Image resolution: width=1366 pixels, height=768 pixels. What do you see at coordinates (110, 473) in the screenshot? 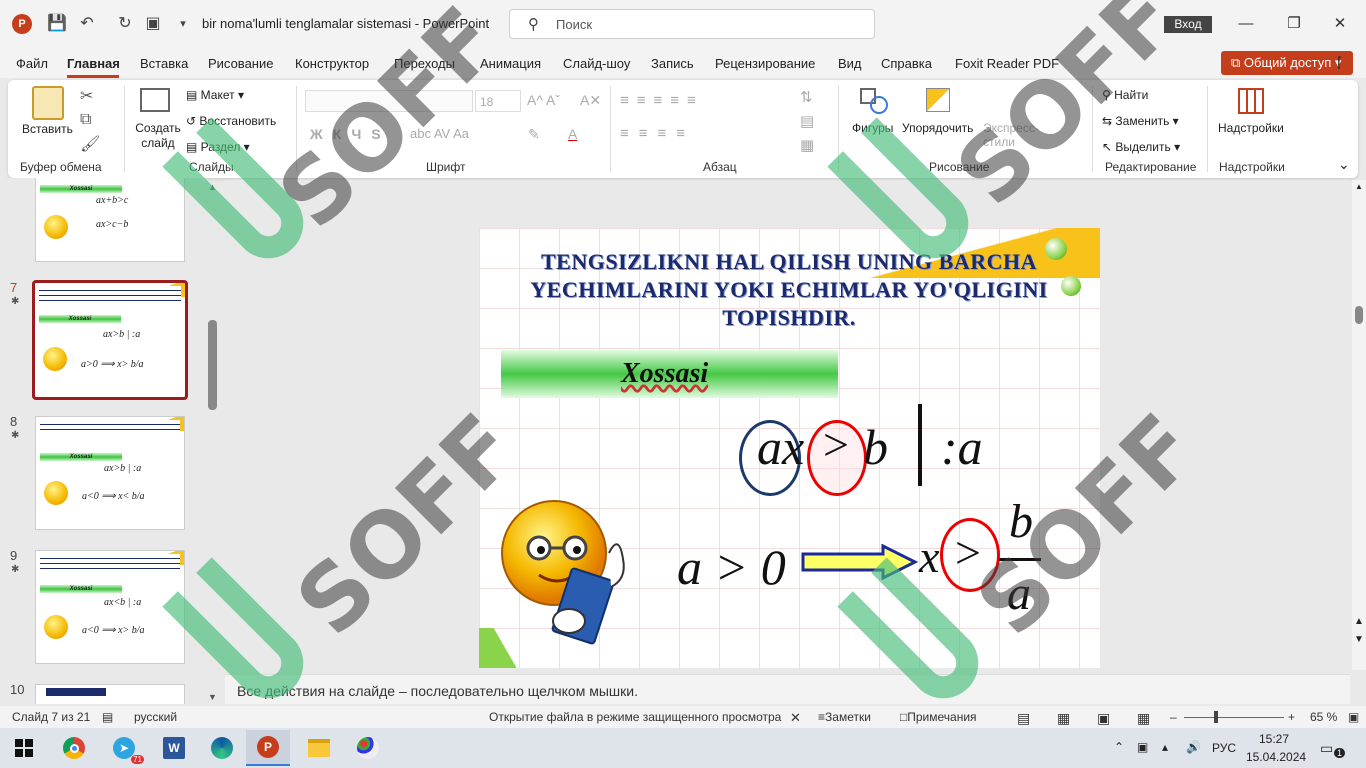
I see `slide-thumbnail-8: Xossasi ax>b | :a a<0 ⟹ x< b/a` at bounding box center [110, 473].